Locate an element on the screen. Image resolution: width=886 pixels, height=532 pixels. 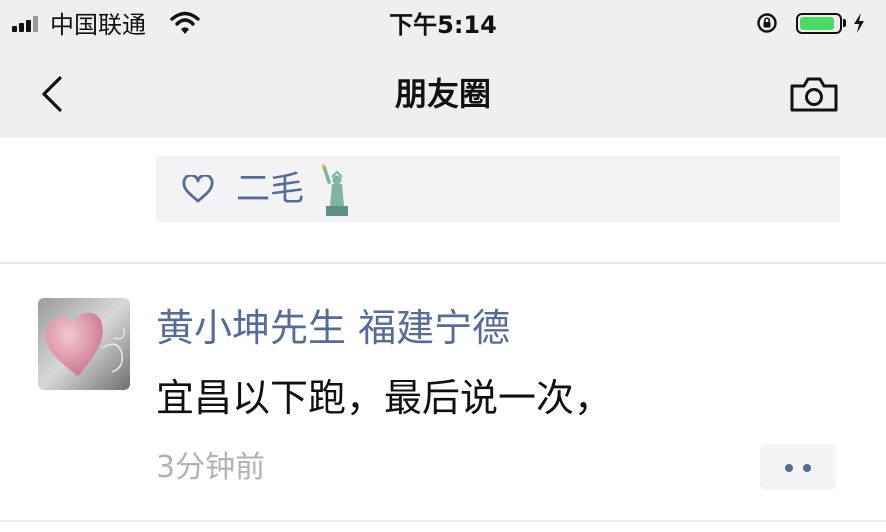
avatar is located at coordinates (84, 344).